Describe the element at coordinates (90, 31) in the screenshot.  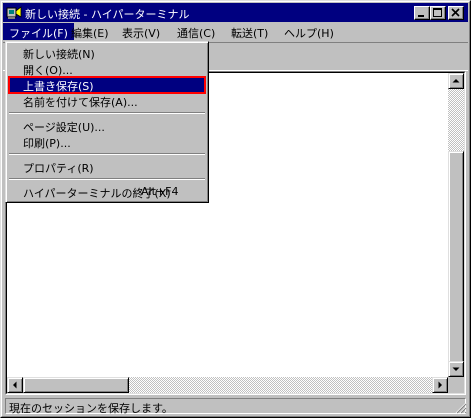
I see `menu-edit: 編集(E)` at that location.